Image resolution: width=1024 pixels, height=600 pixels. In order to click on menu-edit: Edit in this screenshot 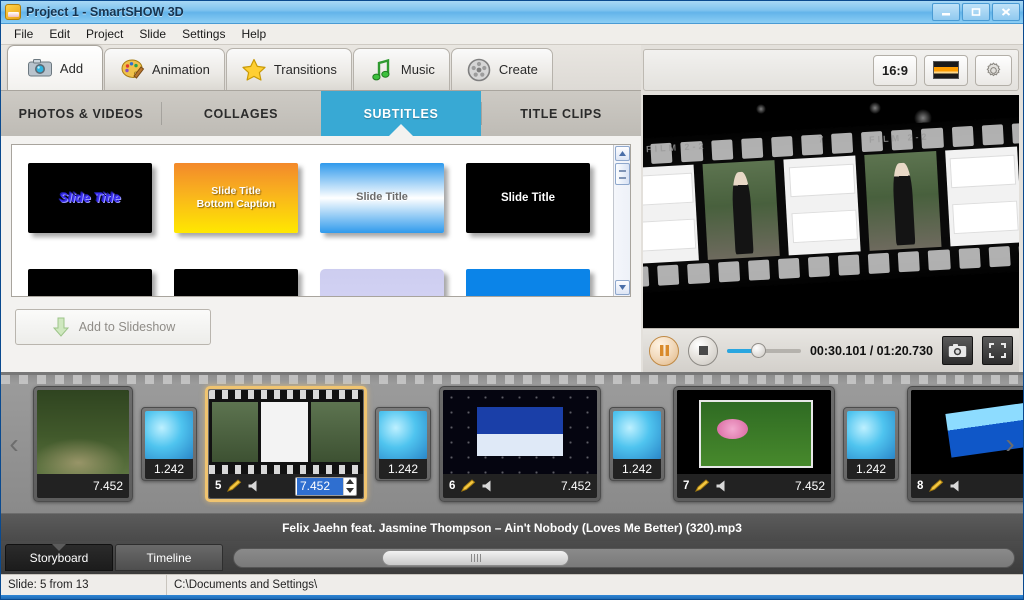, I will do `click(59, 34)`.